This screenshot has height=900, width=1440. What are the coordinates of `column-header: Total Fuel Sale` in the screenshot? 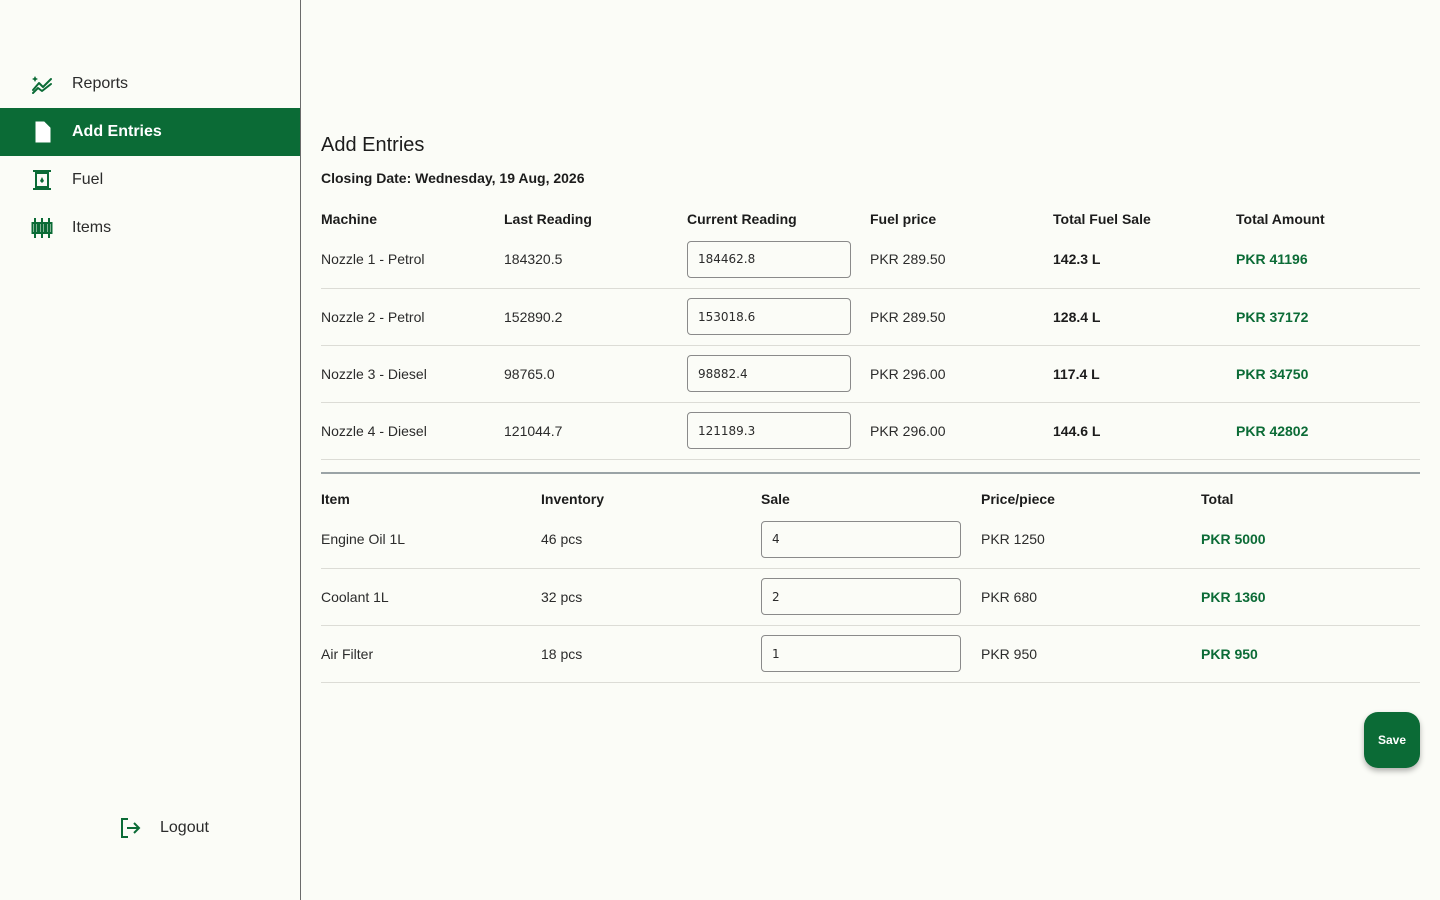 It's located at (1102, 219).